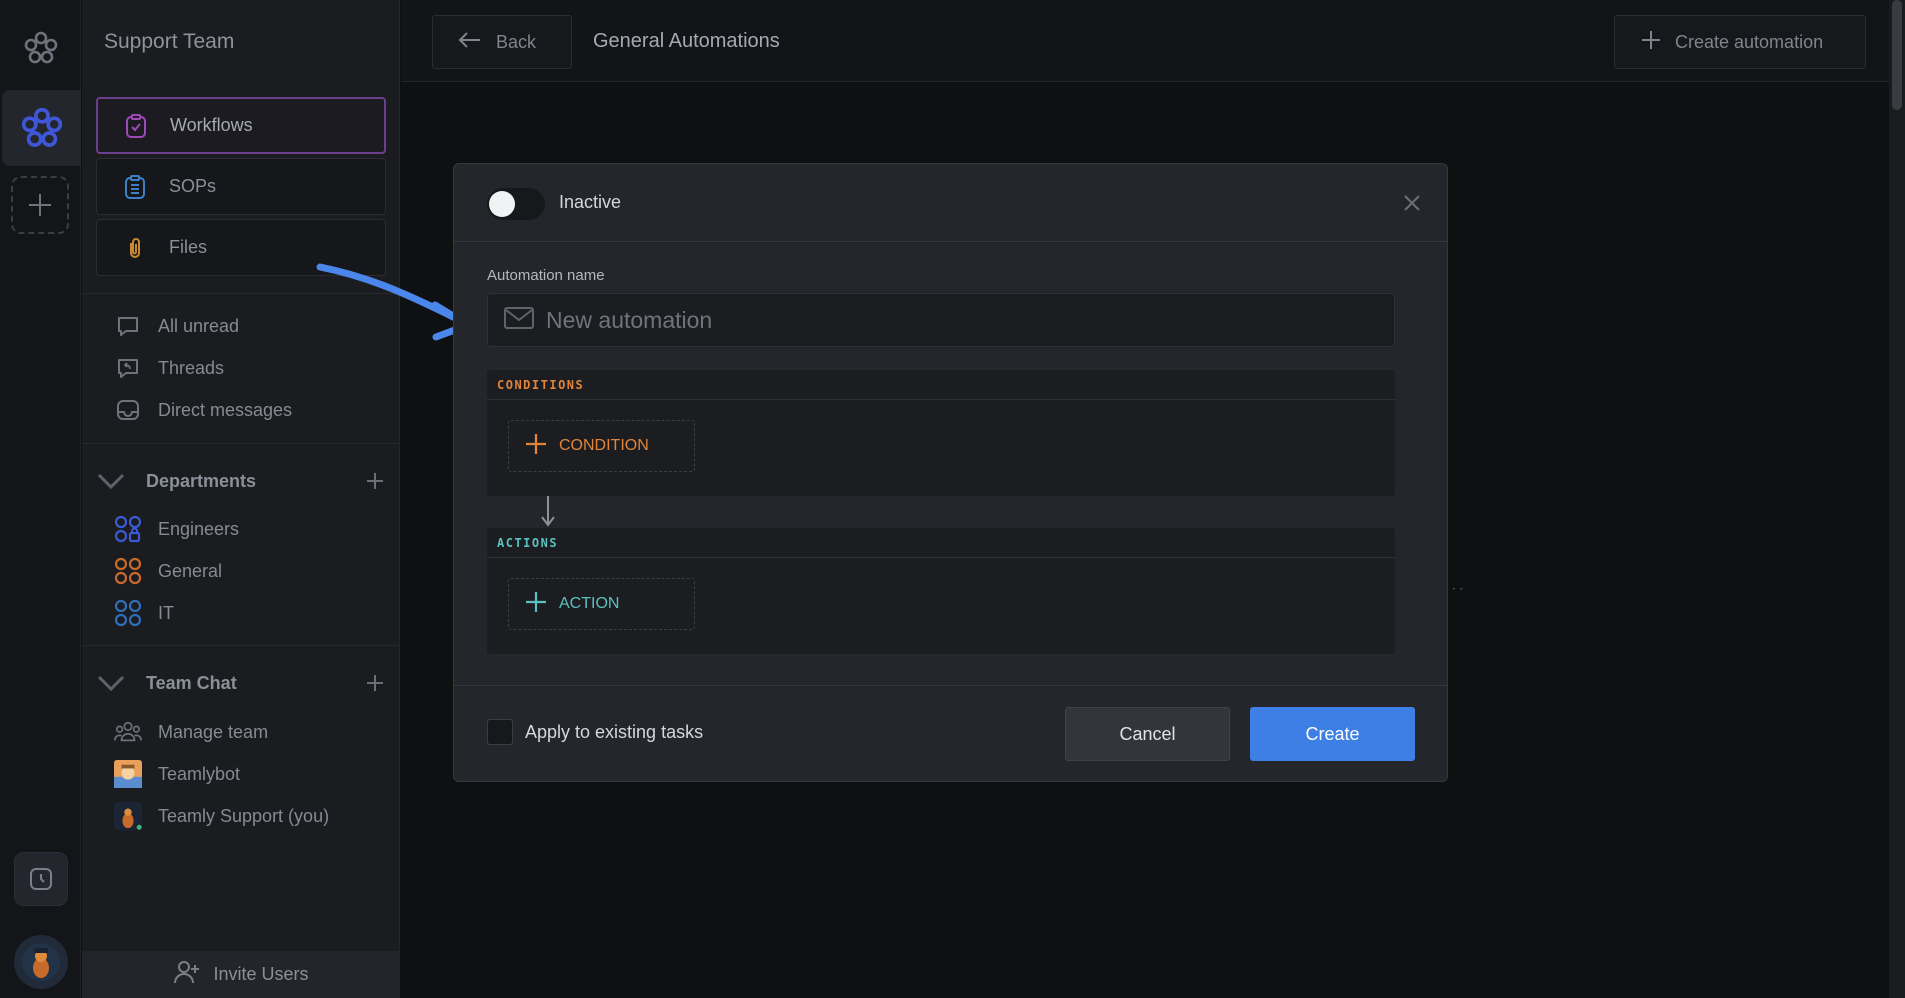 The image size is (1905, 998). Describe the element at coordinates (548, 511) in the screenshot. I see `flow-arrow-icon` at that location.